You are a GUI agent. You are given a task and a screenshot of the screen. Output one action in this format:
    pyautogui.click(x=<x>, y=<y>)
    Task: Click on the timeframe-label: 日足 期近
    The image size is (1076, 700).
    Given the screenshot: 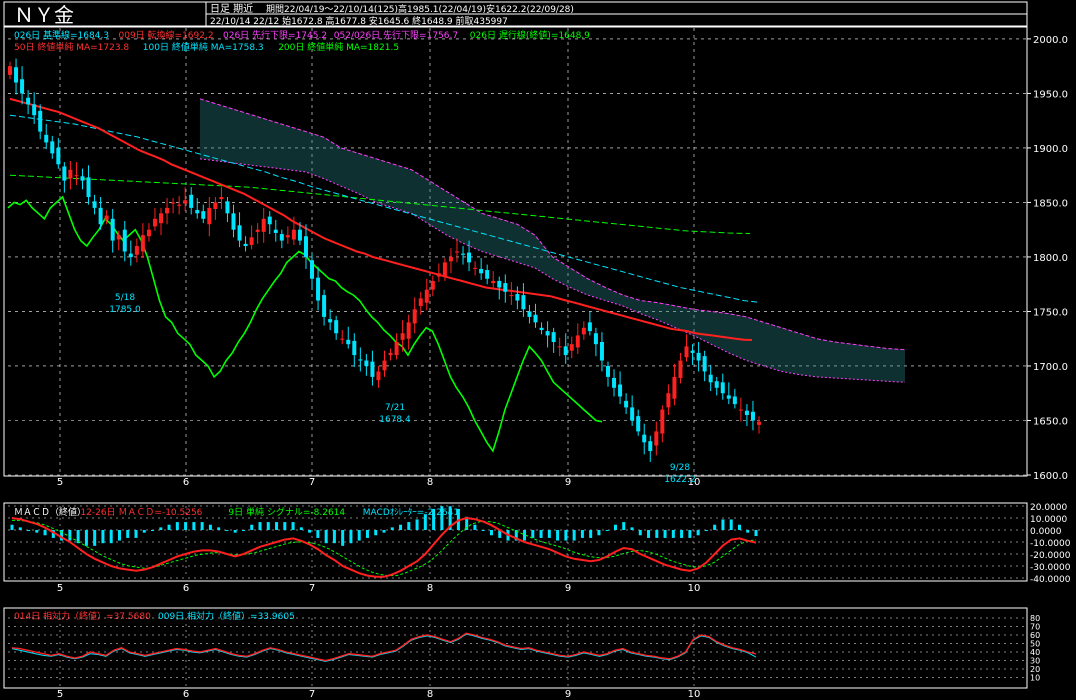 What is the action you would take?
    pyautogui.click(x=231, y=8)
    